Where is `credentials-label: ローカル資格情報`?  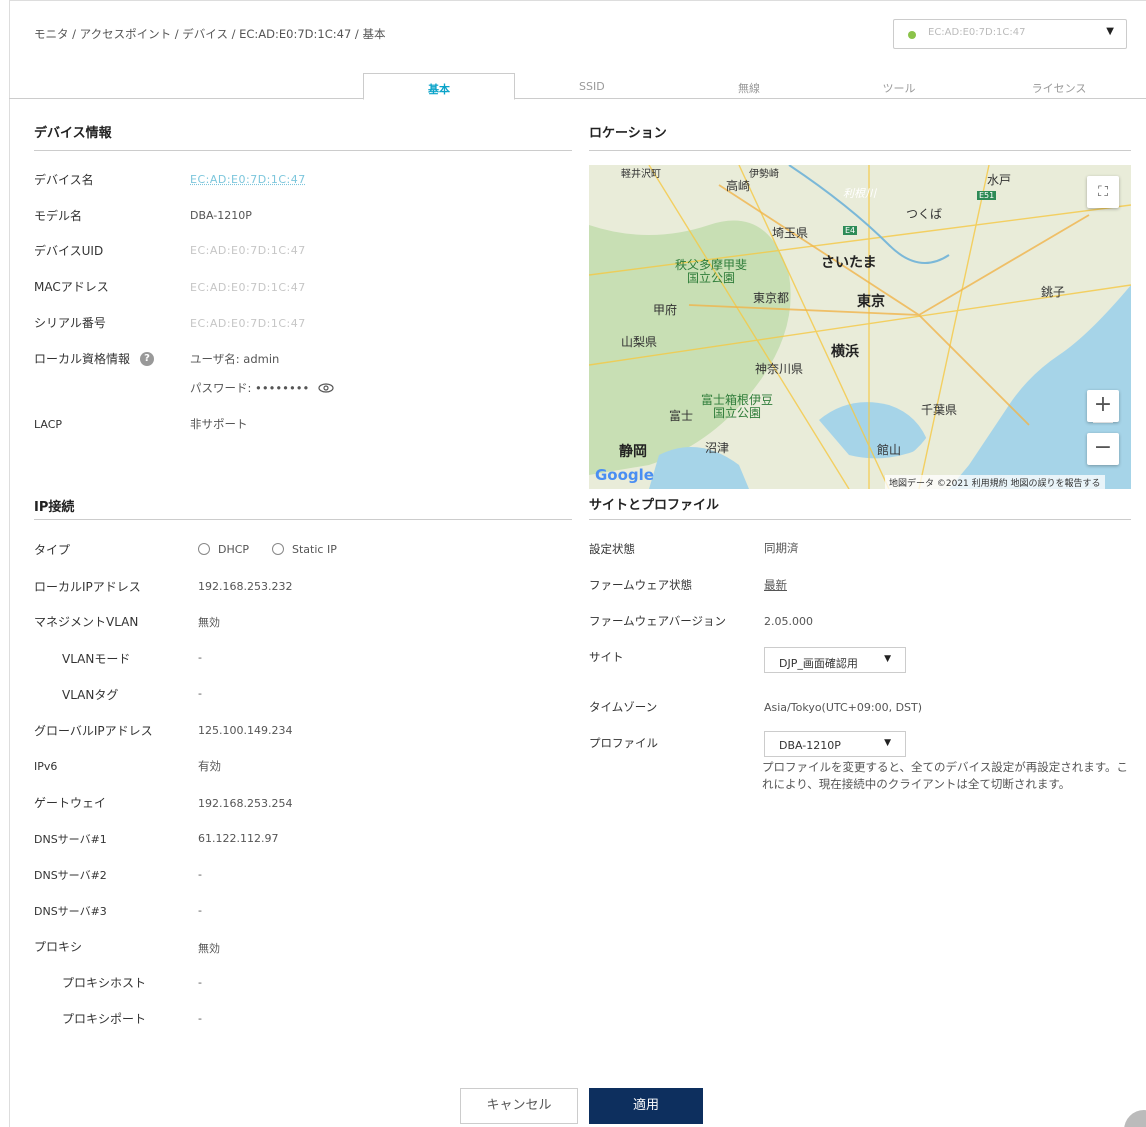
credentials-label: ローカル資格情報 is located at coordinates (82, 359).